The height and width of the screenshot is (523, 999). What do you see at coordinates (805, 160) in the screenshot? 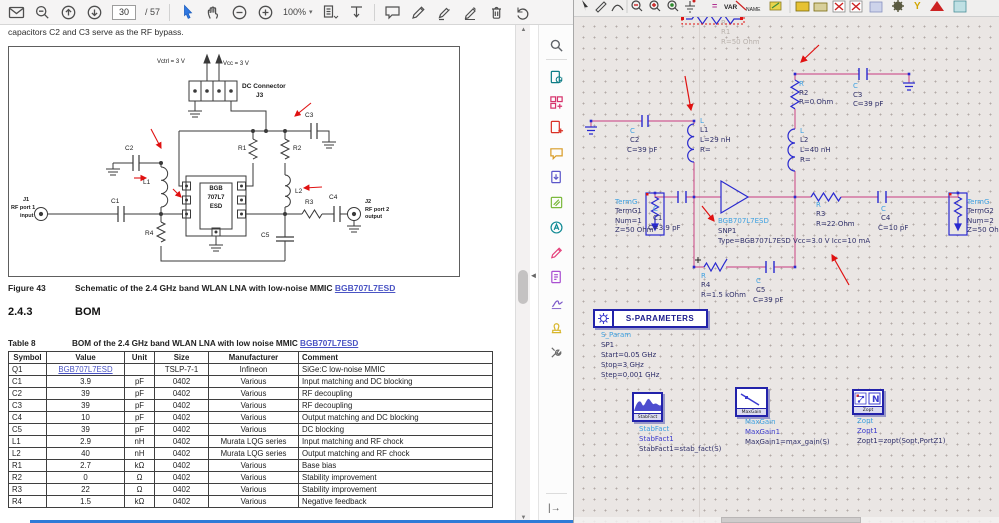
I see `l2-r-label: R=` at bounding box center [805, 160].